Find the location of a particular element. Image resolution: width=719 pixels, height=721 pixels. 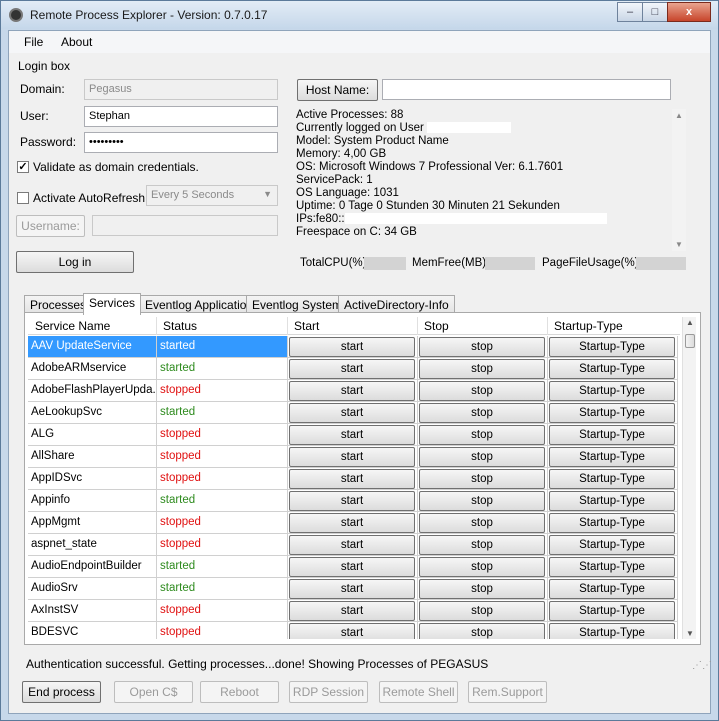

service-name-cell: AppMgmt is located at coordinates (92, 523).